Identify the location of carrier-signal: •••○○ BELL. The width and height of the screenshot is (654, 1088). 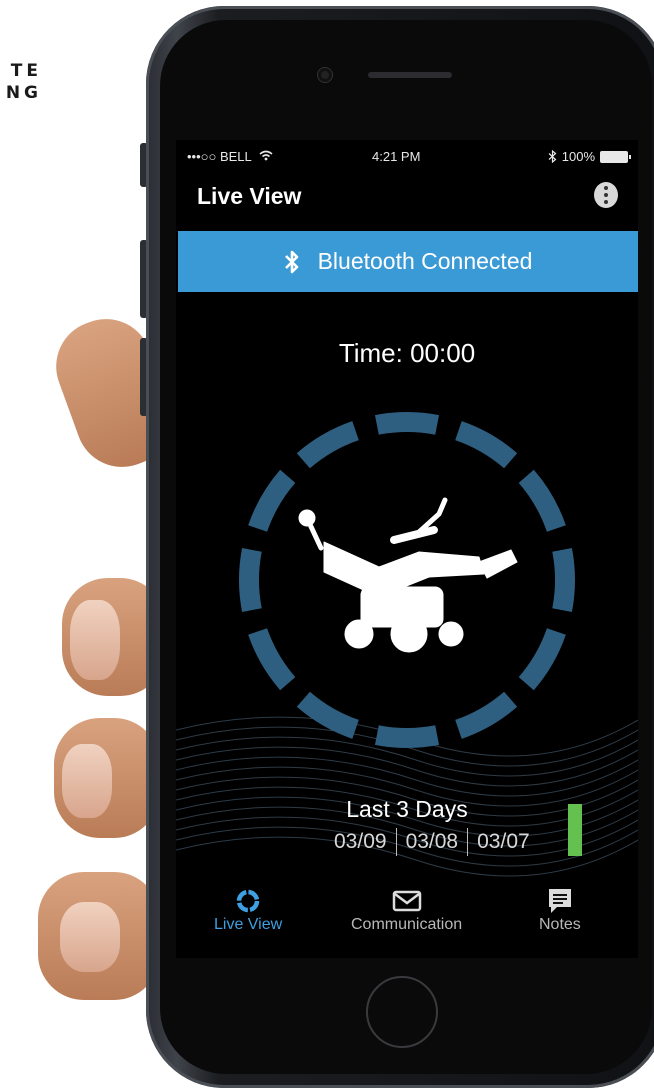
(230, 156).